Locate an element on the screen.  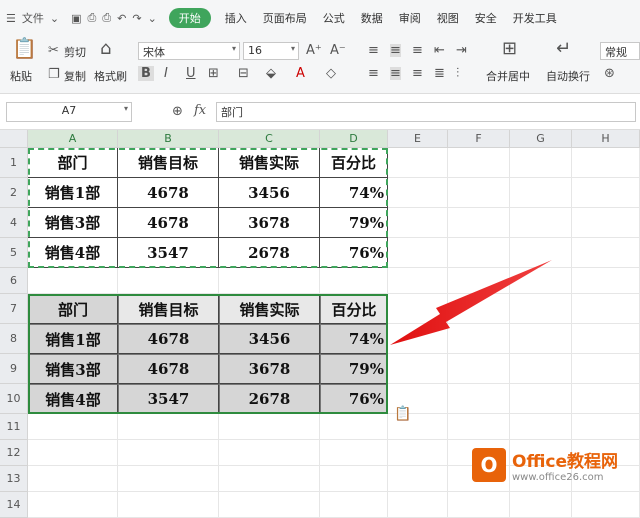
increase-font-icon: A⁺ is located at coordinates (314, 50).